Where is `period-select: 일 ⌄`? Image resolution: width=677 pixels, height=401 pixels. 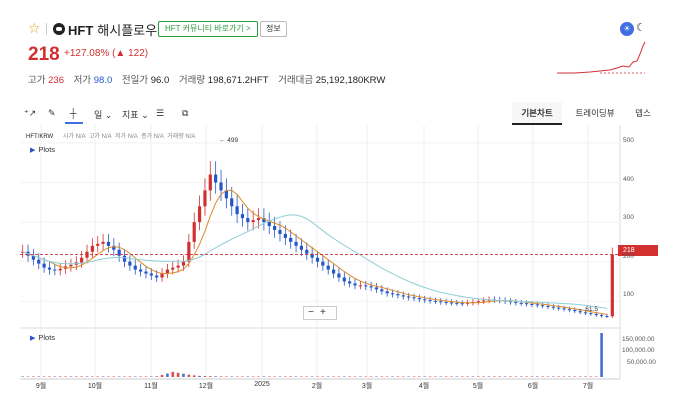
period-select: 일 ⌄ is located at coordinates (103, 114).